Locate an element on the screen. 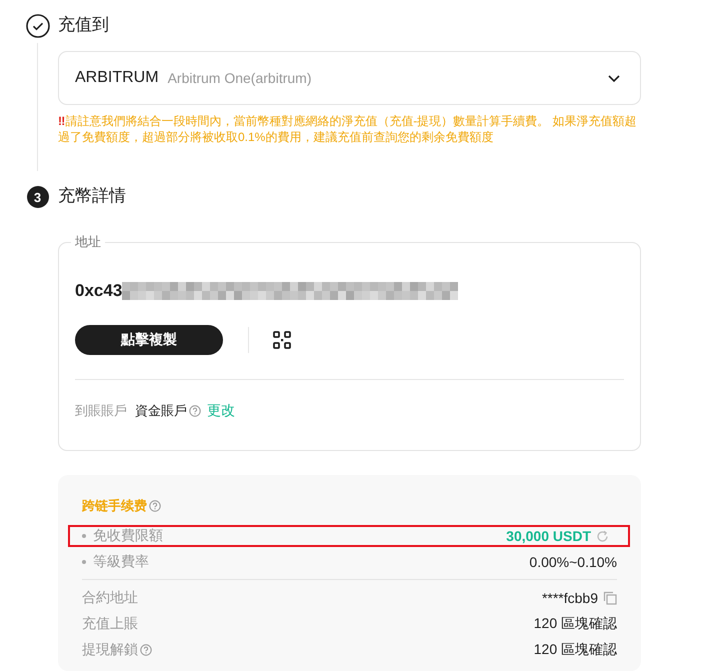  step-title: 充幣詳情 is located at coordinates (92, 196).